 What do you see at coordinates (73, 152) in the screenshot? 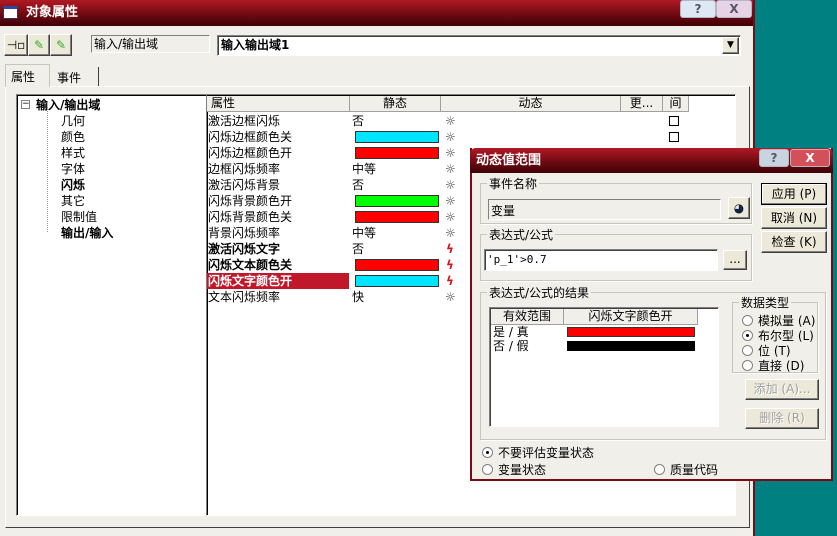
I see `tree-item: 样式` at bounding box center [73, 152].